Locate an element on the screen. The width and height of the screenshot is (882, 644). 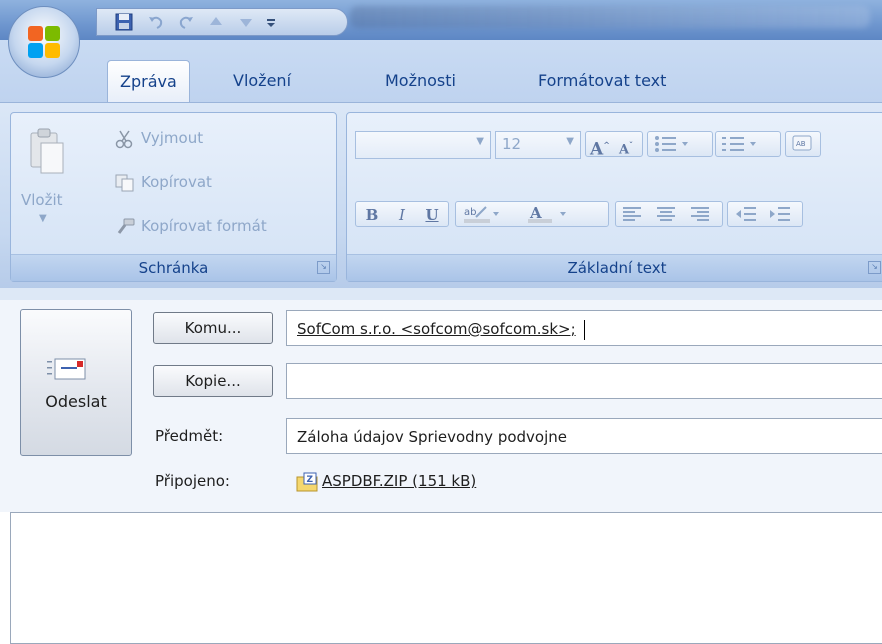
paste-label: Vložit is located at coordinates (42, 200).